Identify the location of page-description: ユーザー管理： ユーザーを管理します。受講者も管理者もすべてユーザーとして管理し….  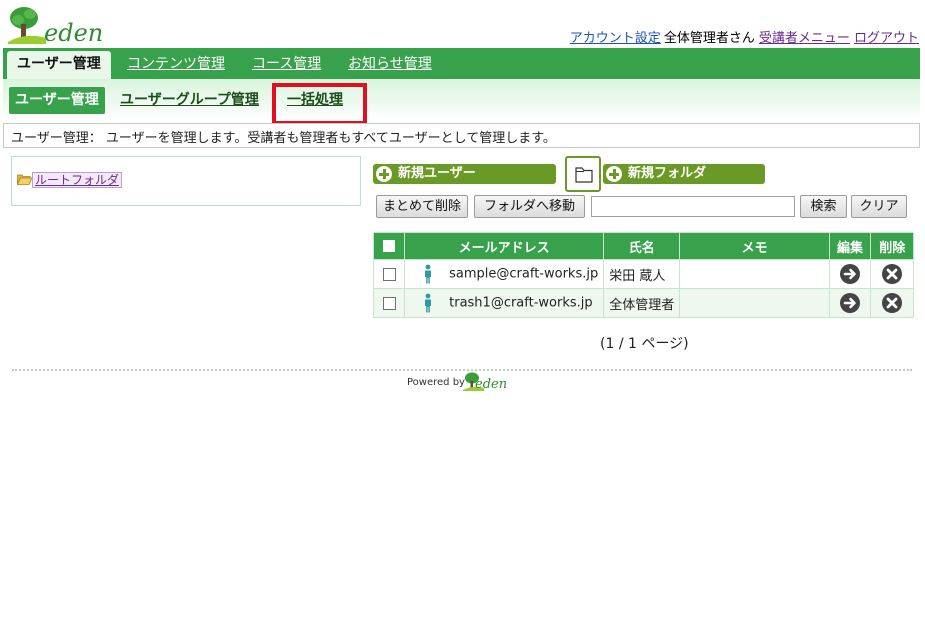
(461, 135).